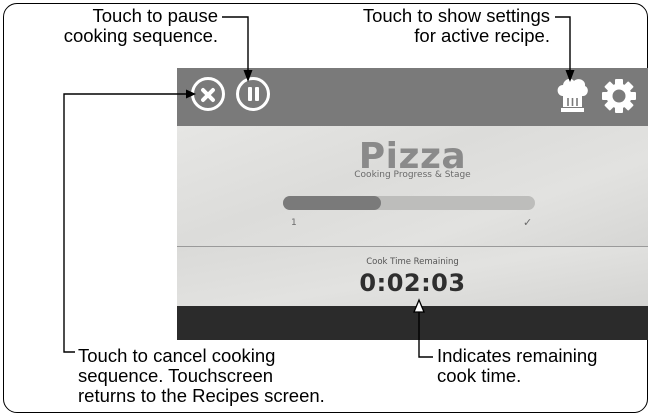 The image size is (653, 417). What do you see at coordinates (191, 94) in the screenshot?
I see `cancel-arrowhead` at bounding box center [191, 94].